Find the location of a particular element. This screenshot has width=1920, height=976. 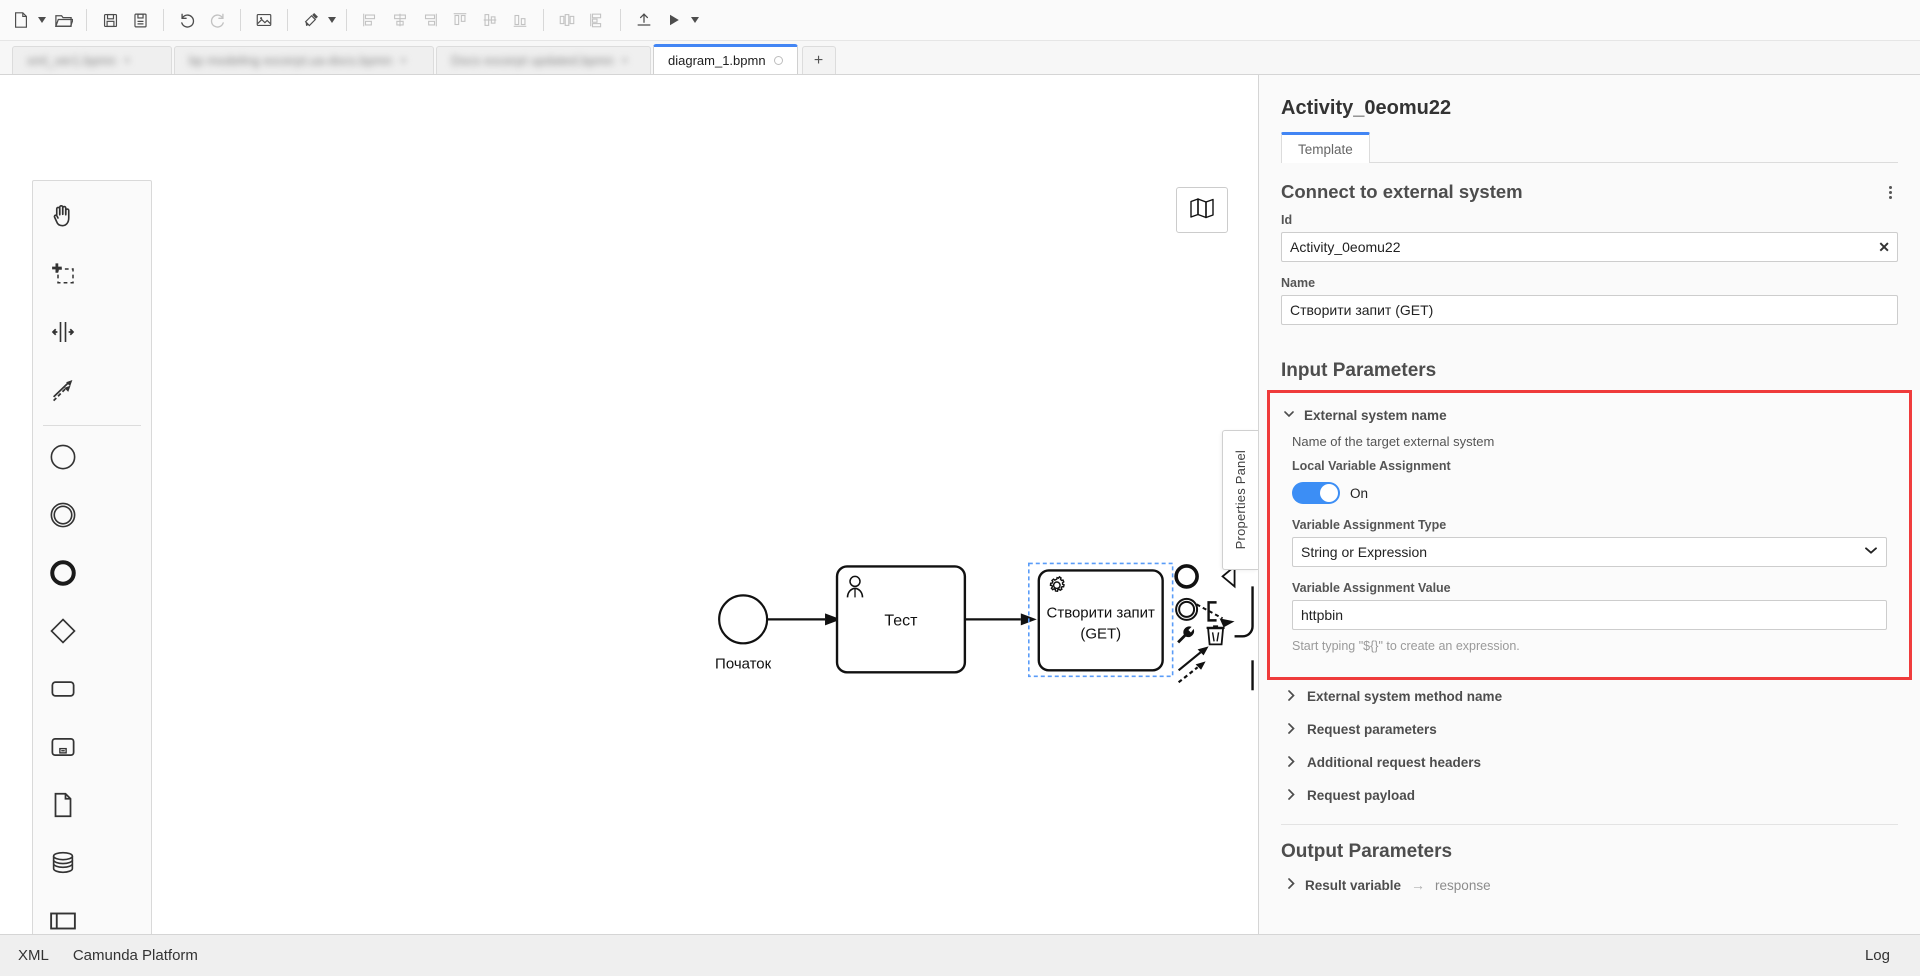

align-left-button is located at coordinates (370, 20).